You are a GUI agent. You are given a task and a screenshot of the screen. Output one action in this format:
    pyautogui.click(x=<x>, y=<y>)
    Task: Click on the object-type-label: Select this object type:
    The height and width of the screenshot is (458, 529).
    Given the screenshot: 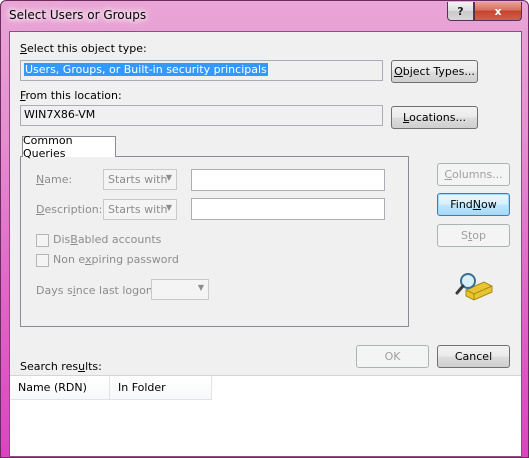 What is the action you would take?
    pyautogui.click(x=83, y=48)
    